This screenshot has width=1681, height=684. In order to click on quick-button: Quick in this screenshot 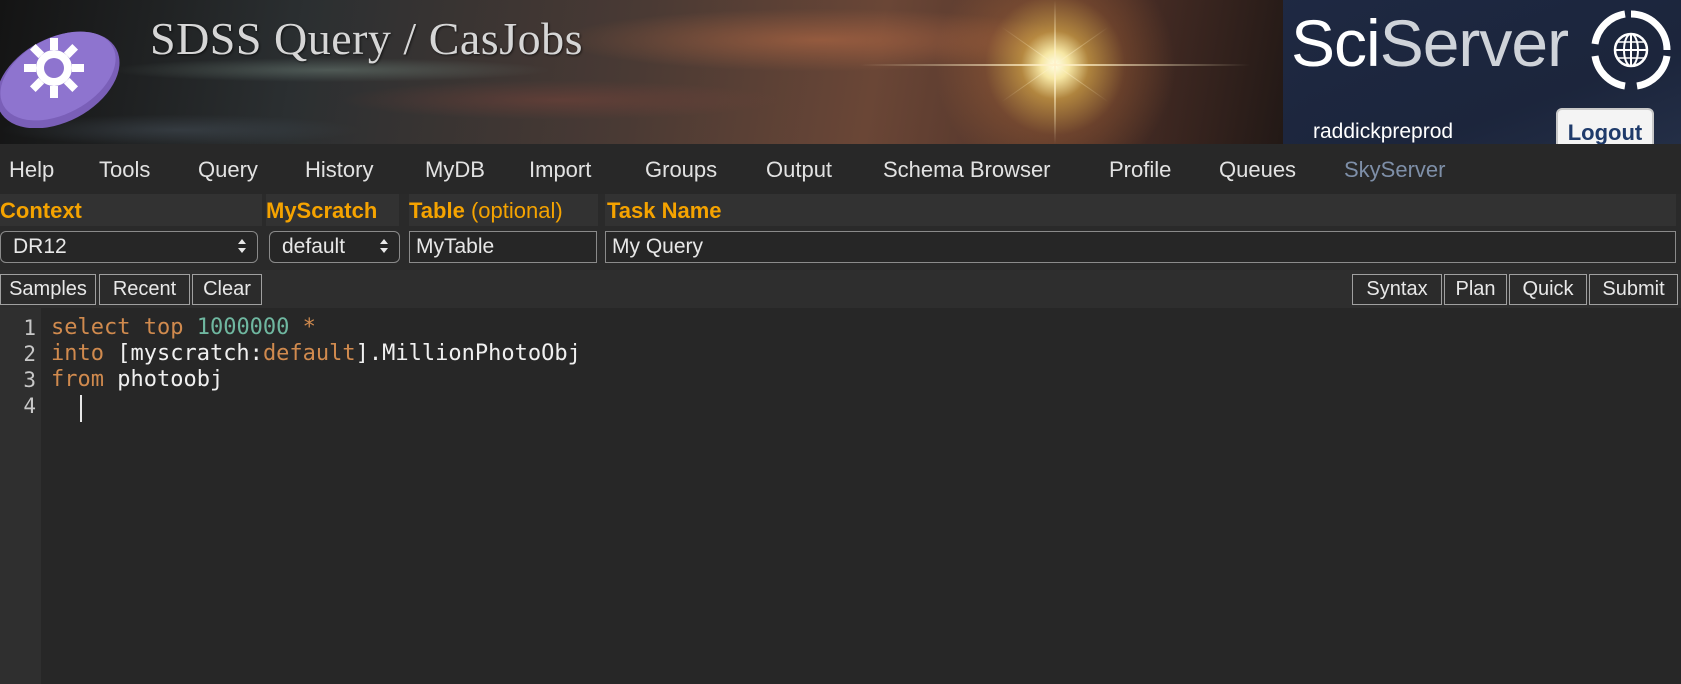, I will do `click(1548, 289)`.